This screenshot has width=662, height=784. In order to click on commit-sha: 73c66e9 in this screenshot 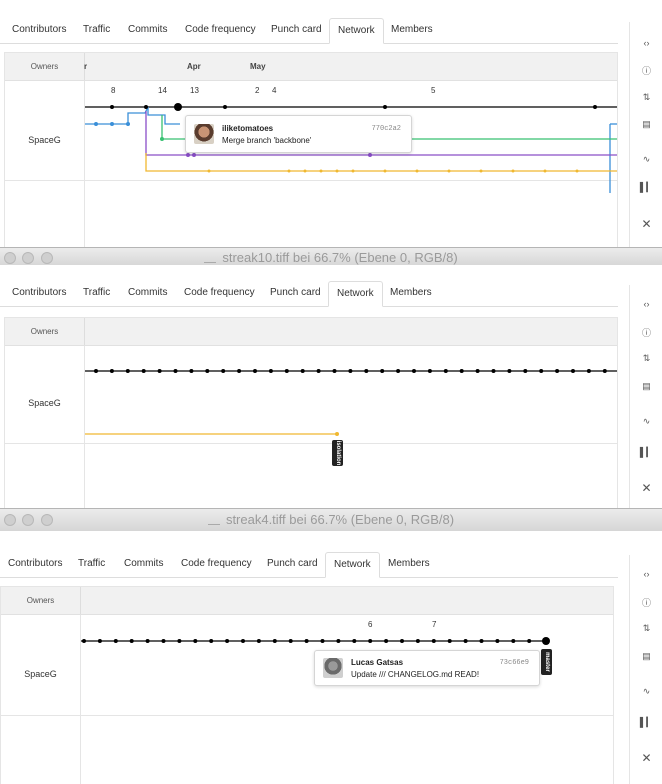, I will do `click(514, 663)`.